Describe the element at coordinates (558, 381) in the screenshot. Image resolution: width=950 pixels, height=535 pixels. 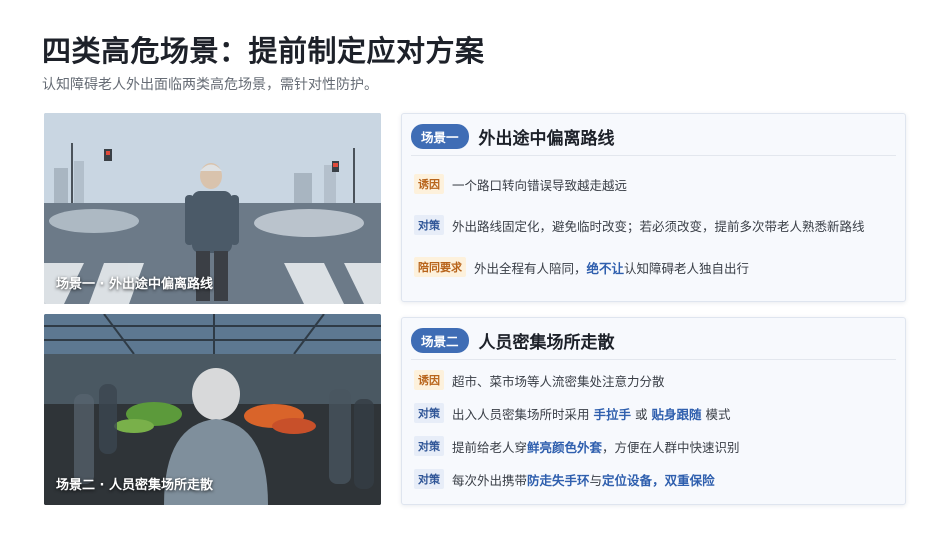
I see `cause-text: 超市、菜市场等人流密集处注意力分散` at that location.